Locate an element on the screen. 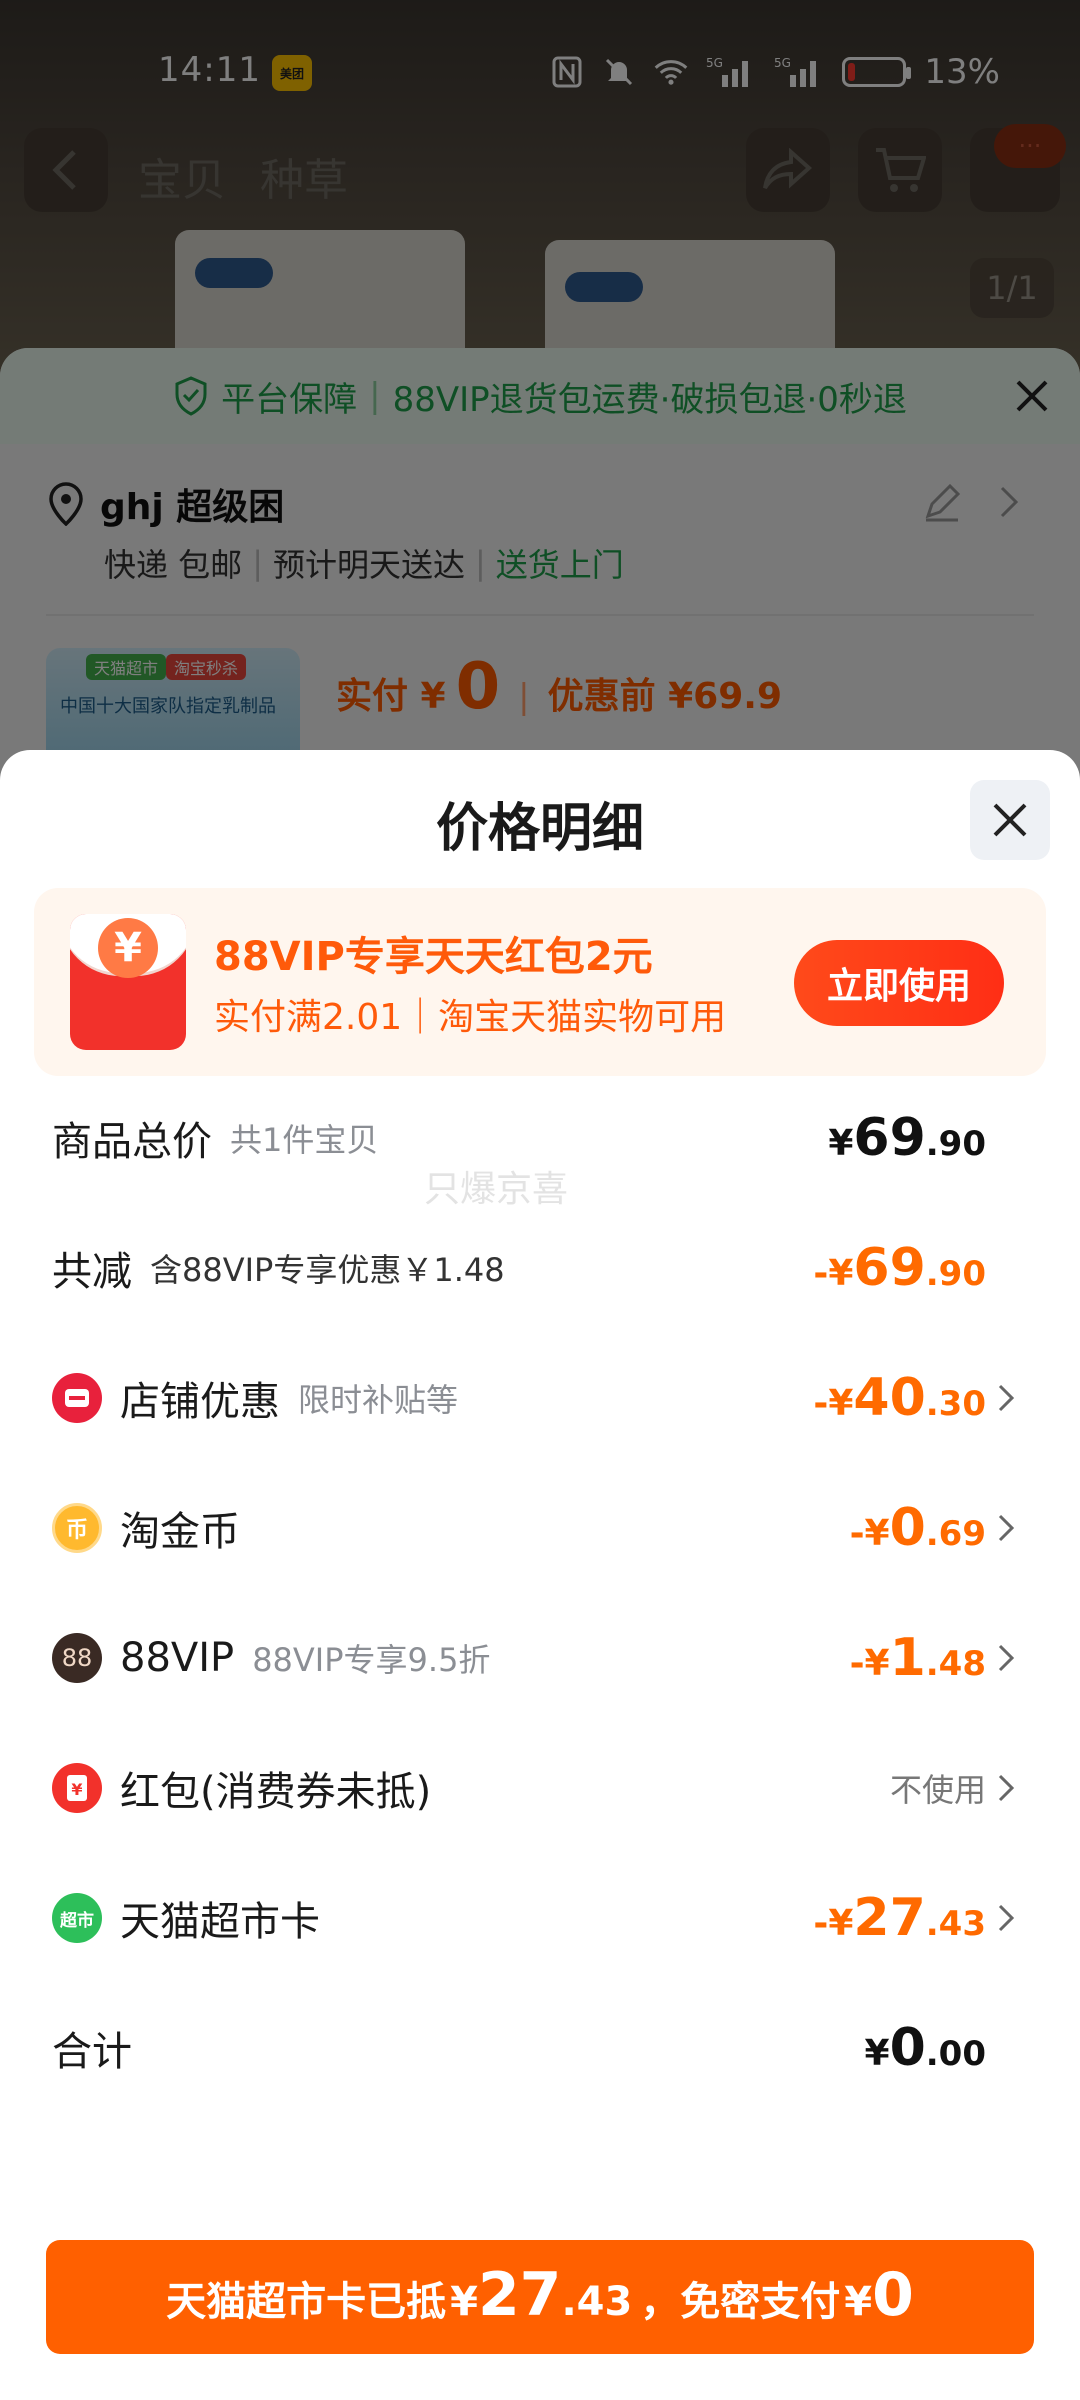 The width and height of the screenshot is (1080, 2400). shop-icon is located at coordinates (77, 1398).